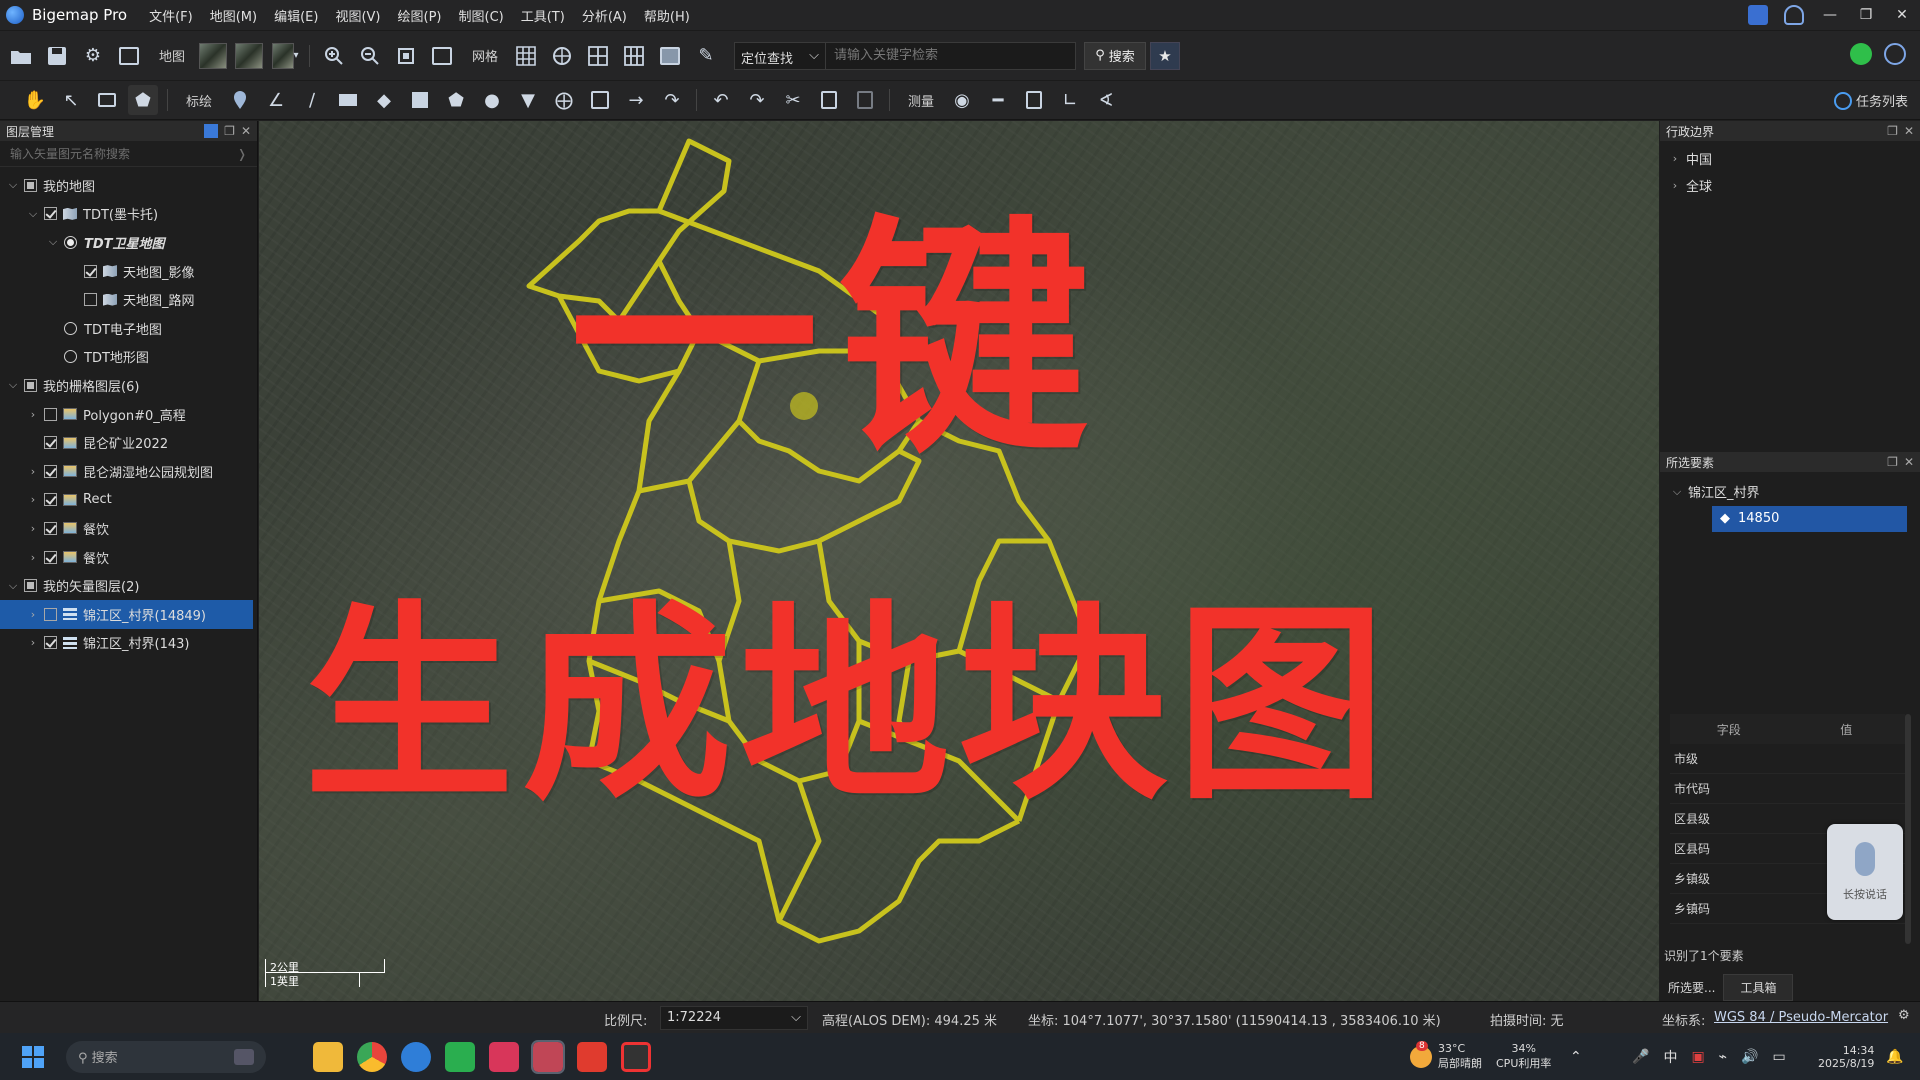 Image resolution: width=1920 pixels, height=1080 pixels. What do you see at coordinates (962, 100) in the screenshot?
I see `measure-point-icon: ◉` at bounding box center [962, 100].